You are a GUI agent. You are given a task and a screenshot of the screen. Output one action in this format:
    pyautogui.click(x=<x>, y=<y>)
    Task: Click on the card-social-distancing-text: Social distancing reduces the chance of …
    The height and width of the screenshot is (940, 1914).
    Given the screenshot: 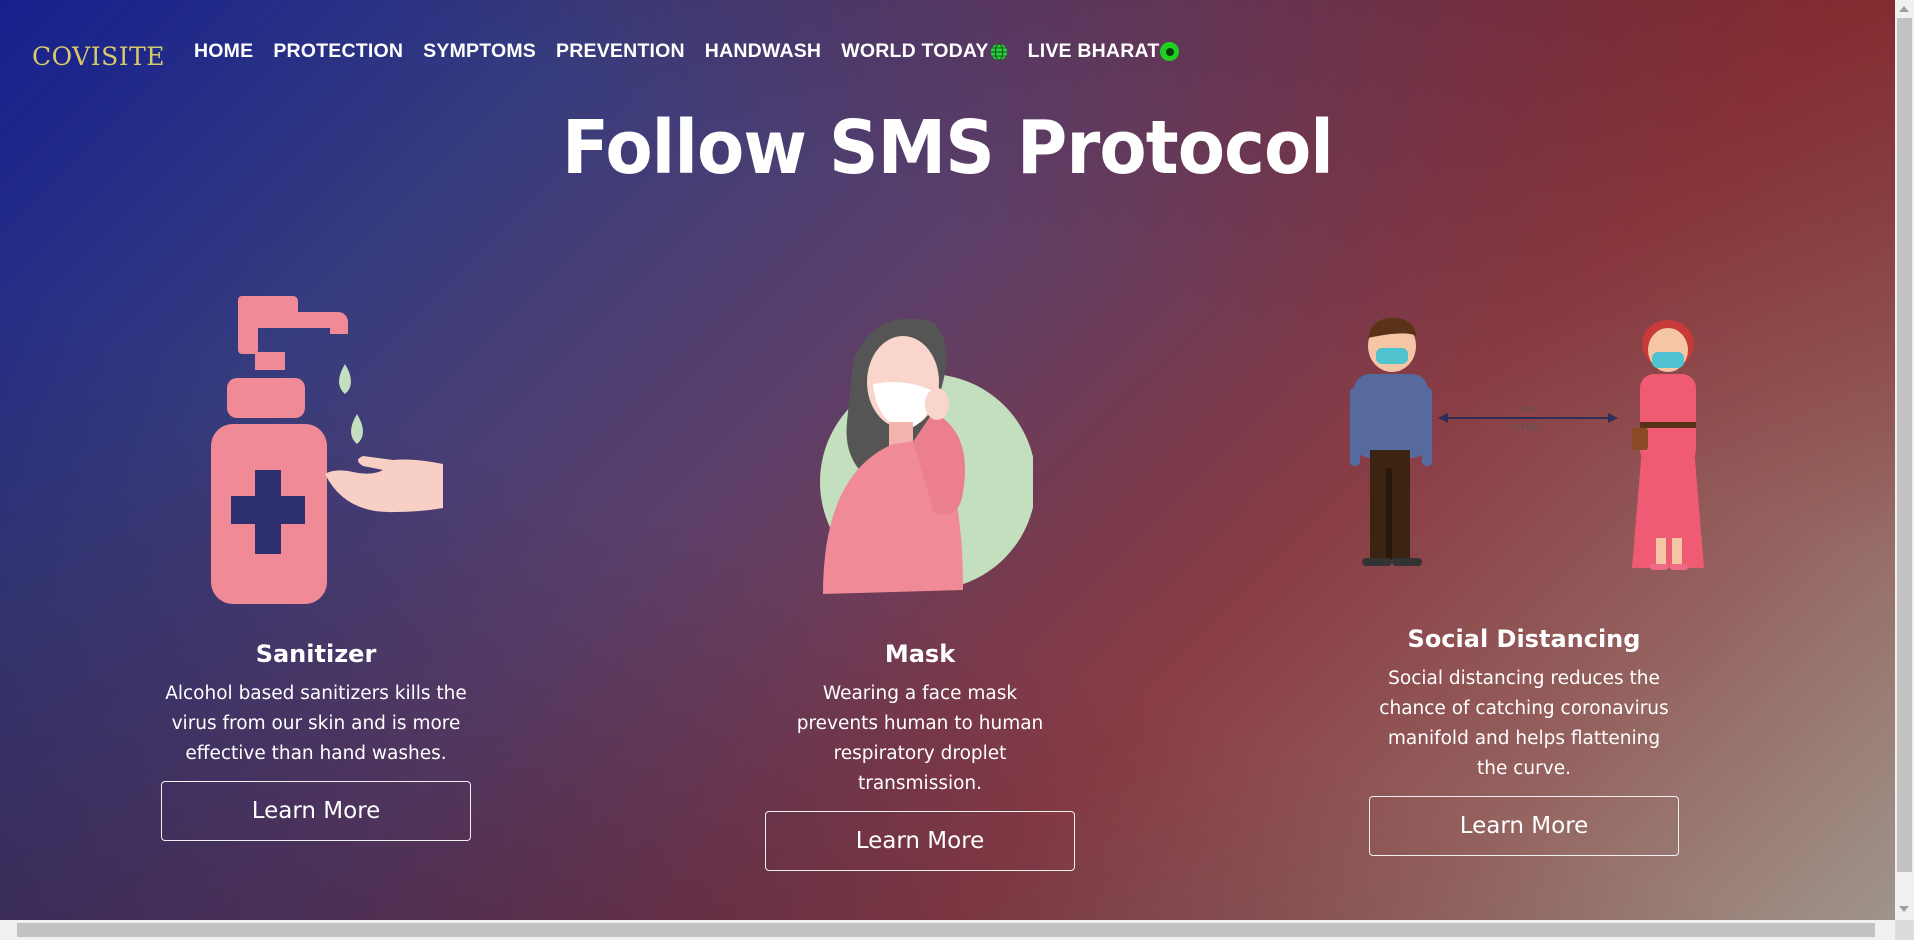 What is the action you would take?
    pyautogui.click(x=1524, y=723)
    